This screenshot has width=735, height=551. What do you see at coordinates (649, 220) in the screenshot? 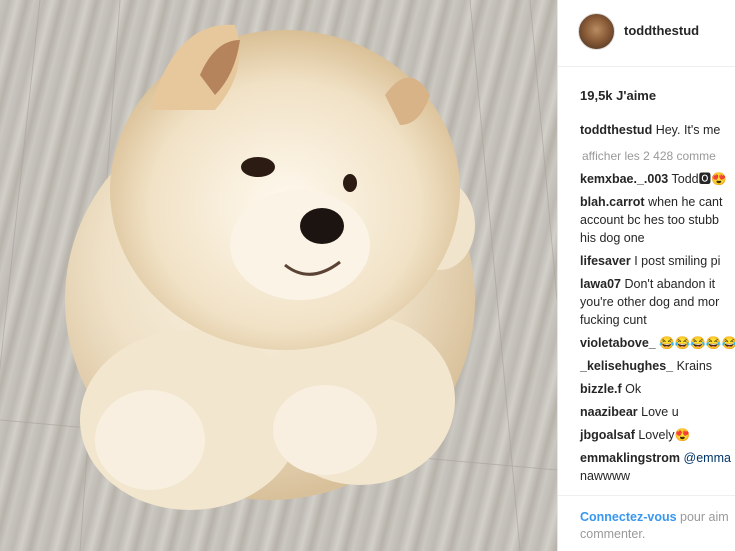
I see `comment-text: account bc hes too stubb` at bounding box center [649, 220].